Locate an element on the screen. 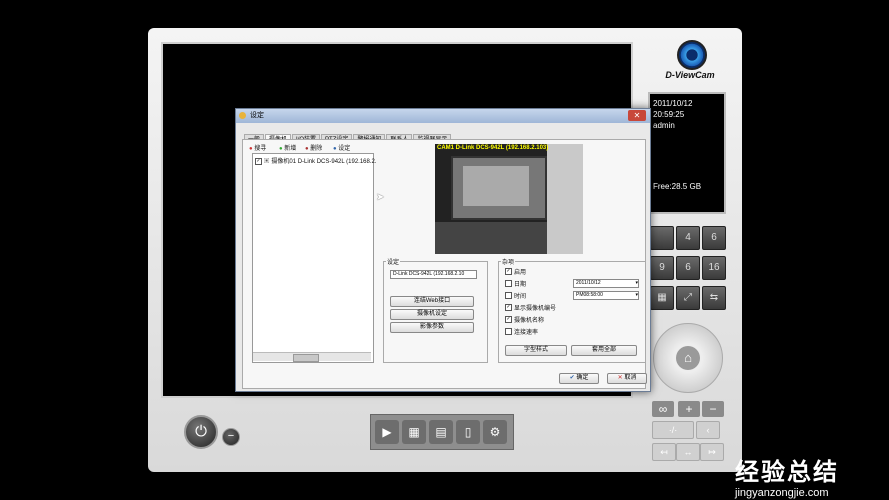 Image resolution: width=889 pixels, height=500 pixels. delete-label: 删除 is located at coordinates (316, 149).